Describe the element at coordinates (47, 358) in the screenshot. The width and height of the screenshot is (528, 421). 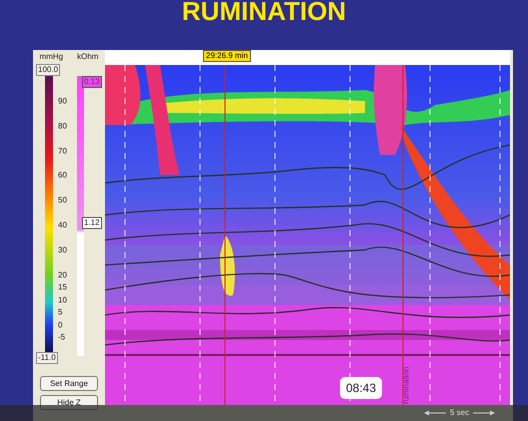
I see `min-value: -11.0` at that location.